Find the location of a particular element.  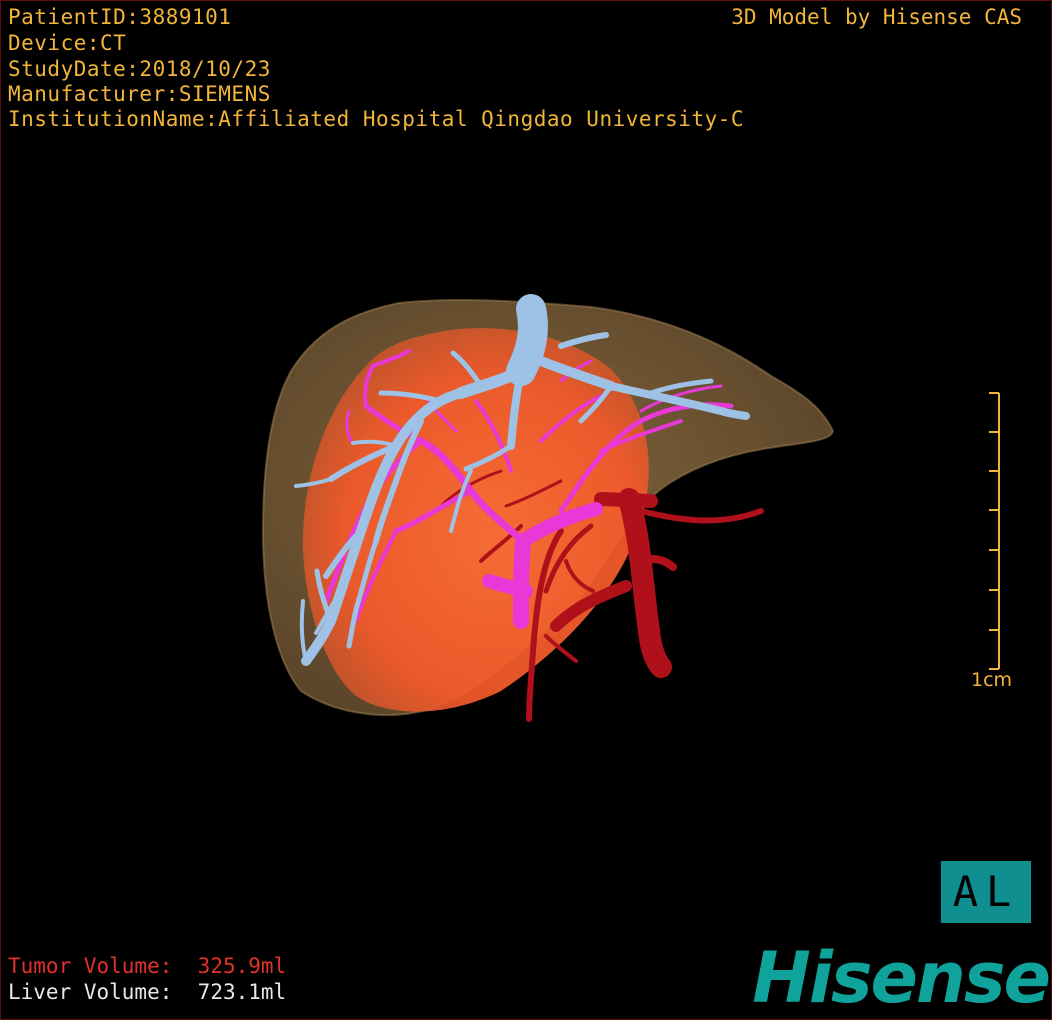

device: Device:CT is located at coordinates (67, 43).